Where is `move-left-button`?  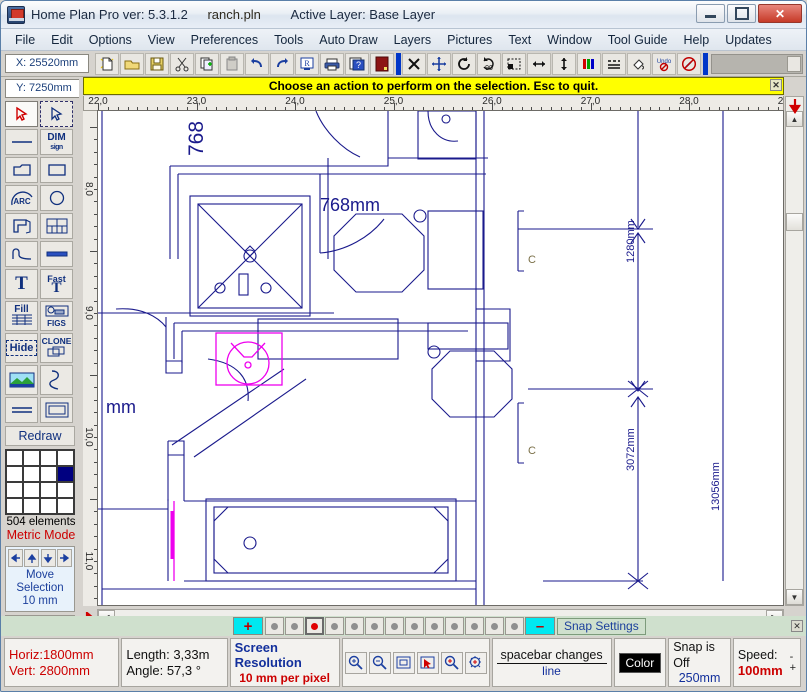
move-left-button is located at coordinates (15, 558).